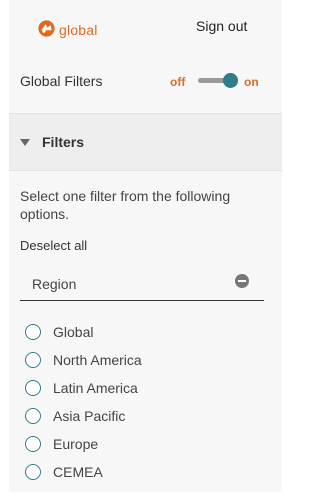  Describe the element at coordinates (25, 142) in the screenshot. I see `caret-down-icon` at that location.